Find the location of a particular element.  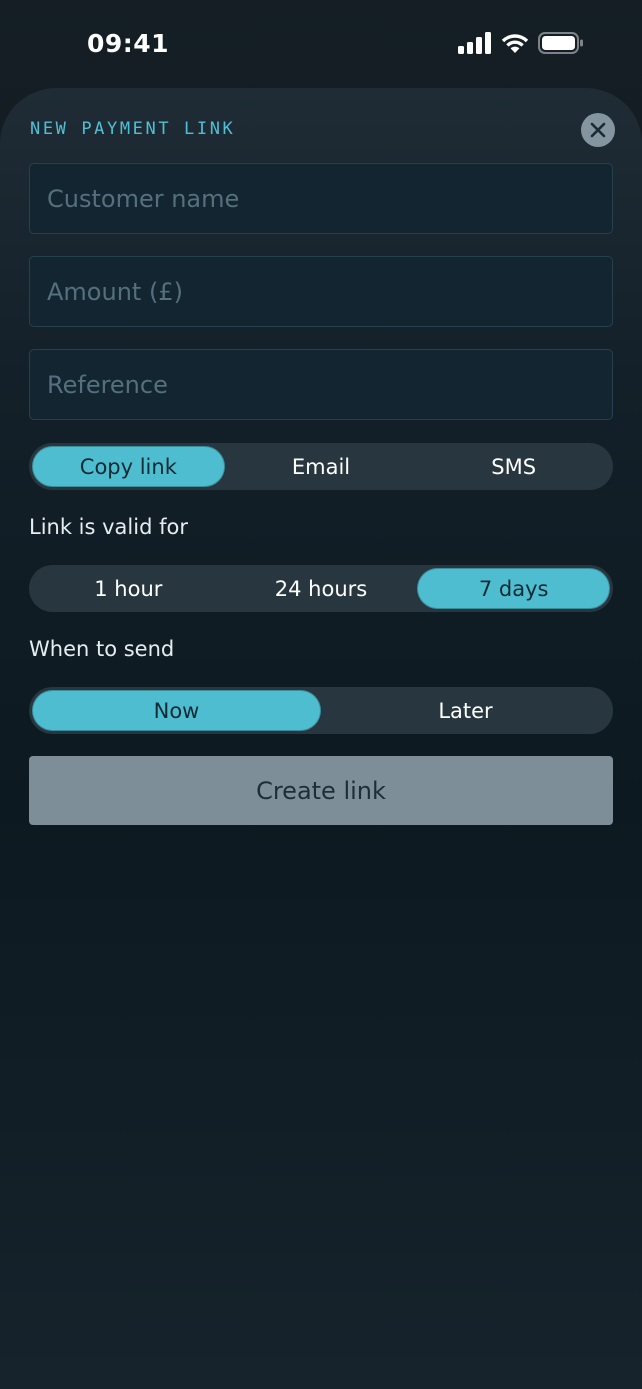

timing-selector: Now Later is located at coordinates (321, 710).